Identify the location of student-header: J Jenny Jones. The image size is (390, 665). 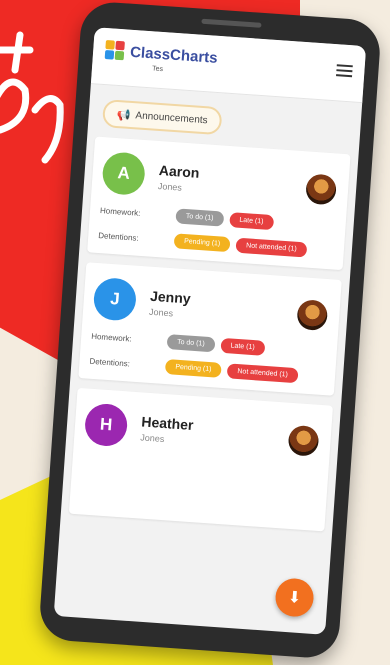
(211, 305).